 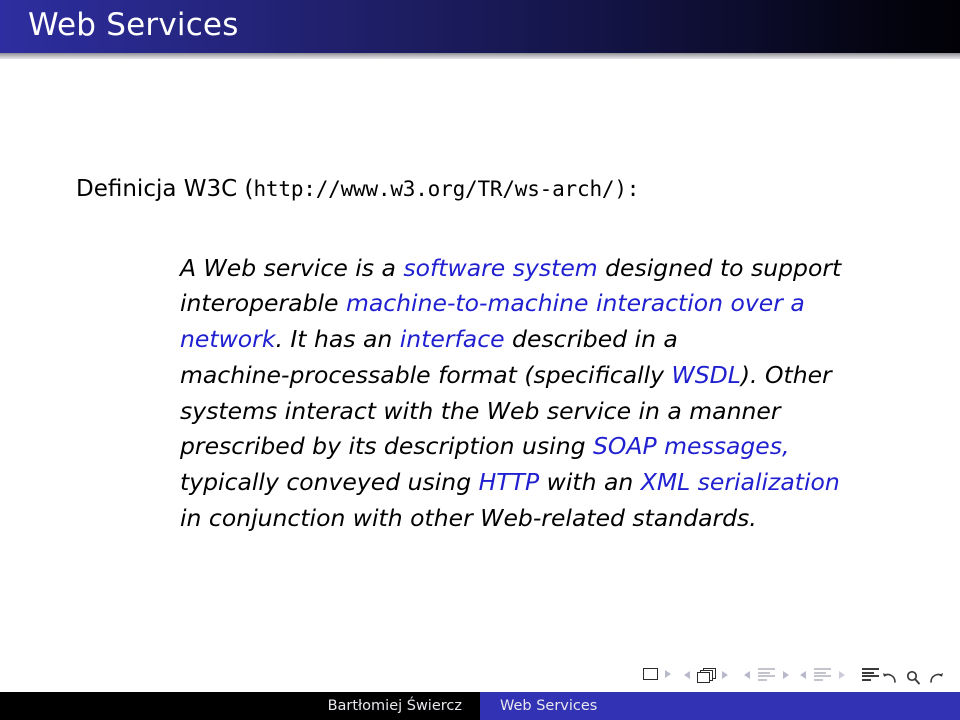 What do you see at coordinates (591, 339) in the screenshot?
I see `quote-text: described in a` at bounding box center [591, 339].